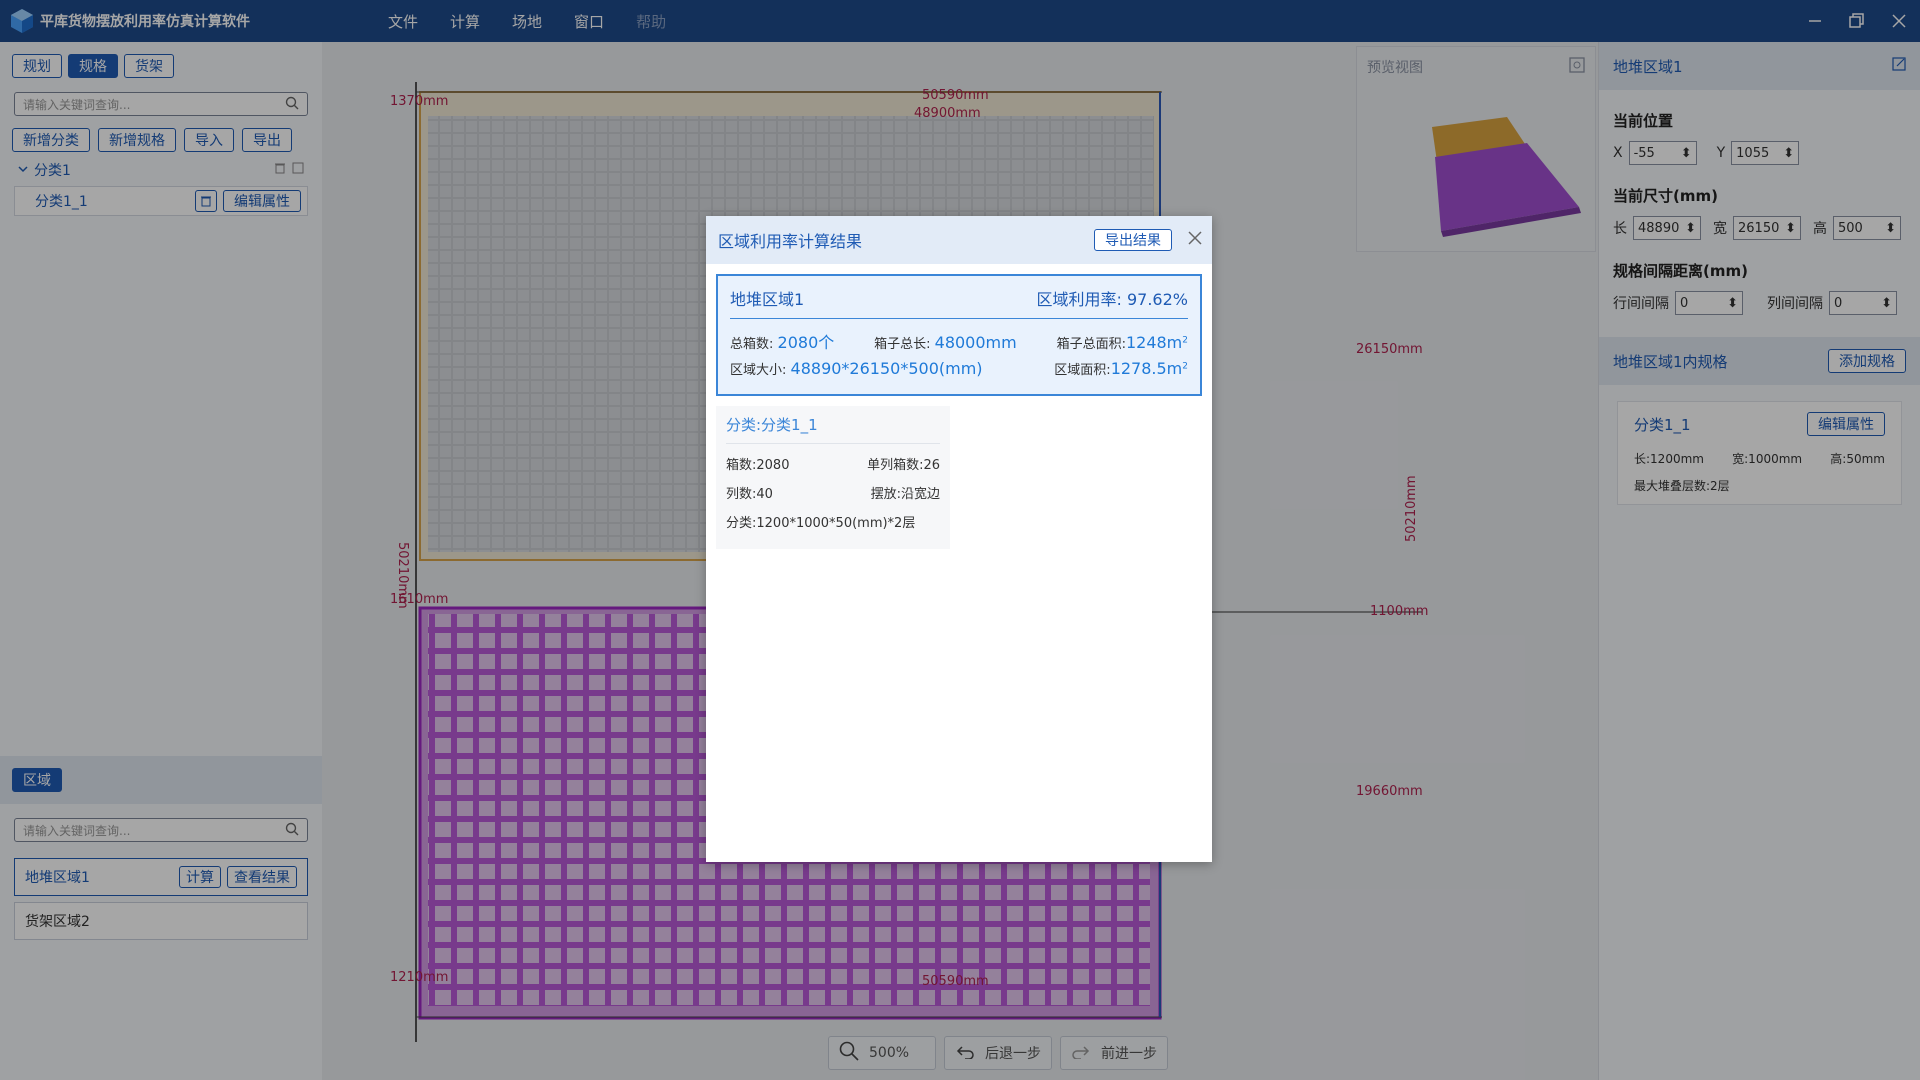 The width and height of the screenshot is (1920, 1080). Describe the element at coordinates (886, 368) in the screenshot. I see `area-size-value: 48890*26150*500(mm)` at that location.